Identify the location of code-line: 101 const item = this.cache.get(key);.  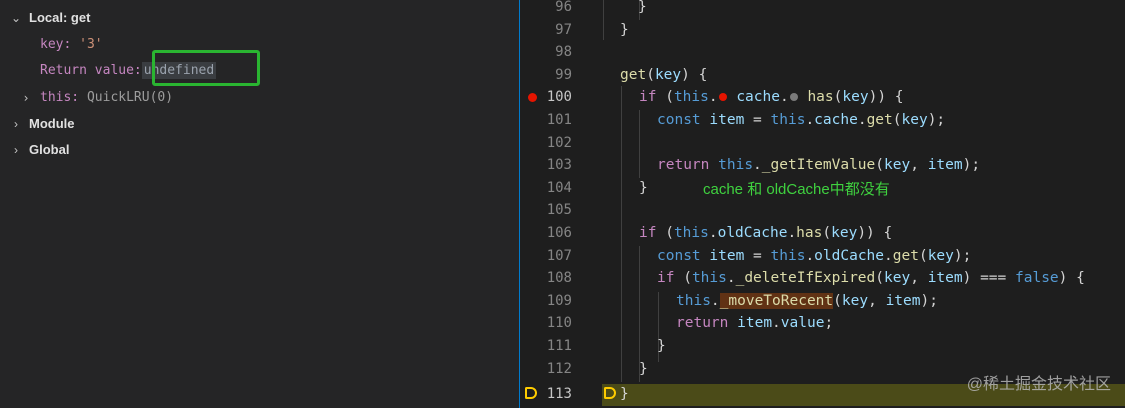
(806, 120).